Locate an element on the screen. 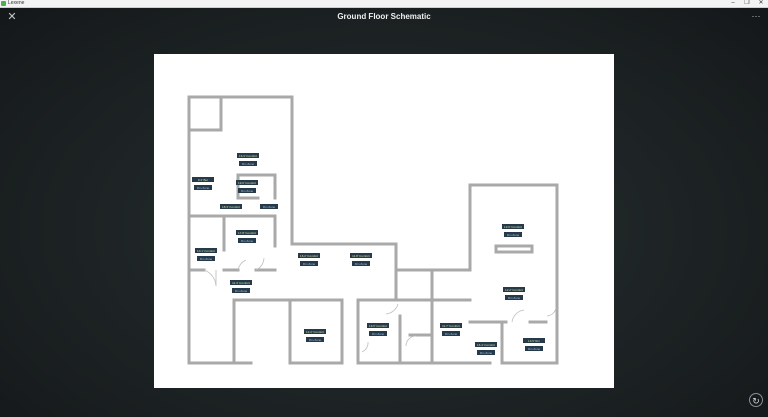 The height and width of the screenshot is (417, 768). room-label: 12.2' Comfort Rm Zone is located at coordinates (514, 293).